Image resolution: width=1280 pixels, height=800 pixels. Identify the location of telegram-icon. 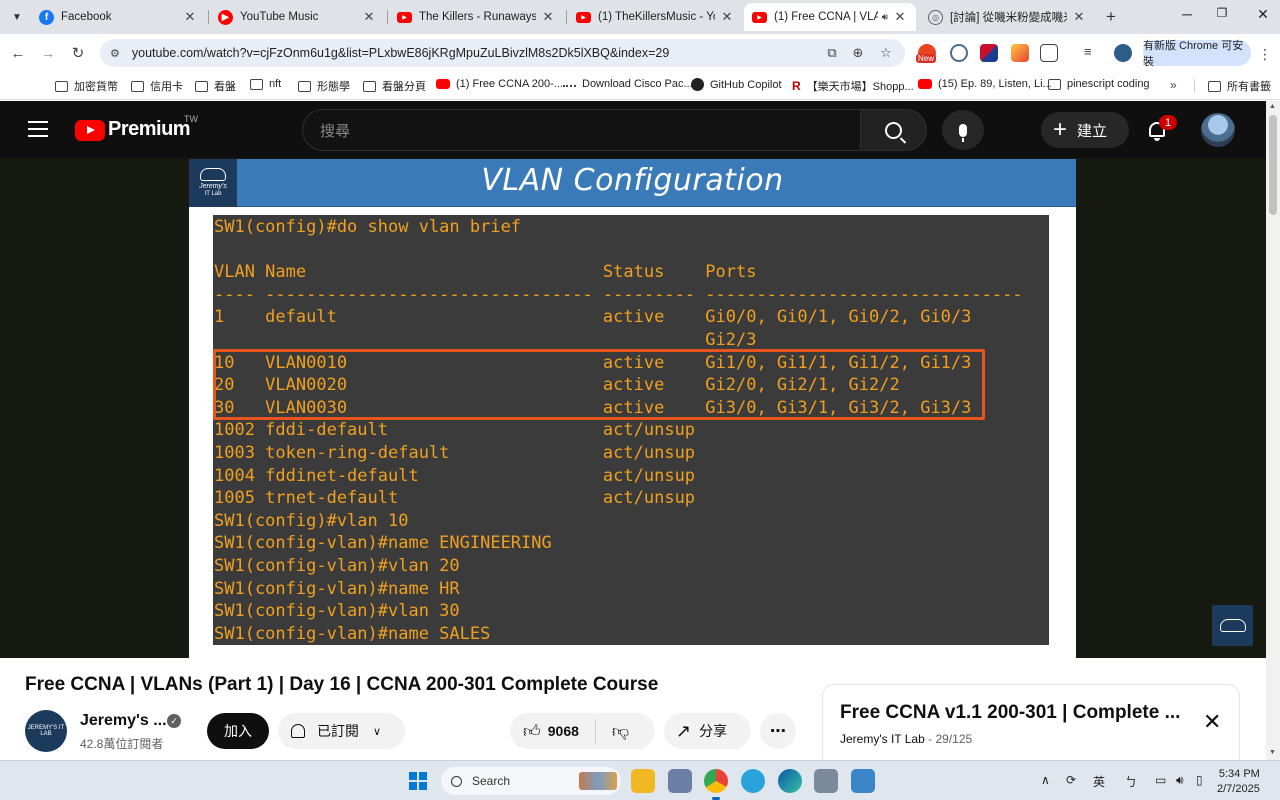
(753, 781).